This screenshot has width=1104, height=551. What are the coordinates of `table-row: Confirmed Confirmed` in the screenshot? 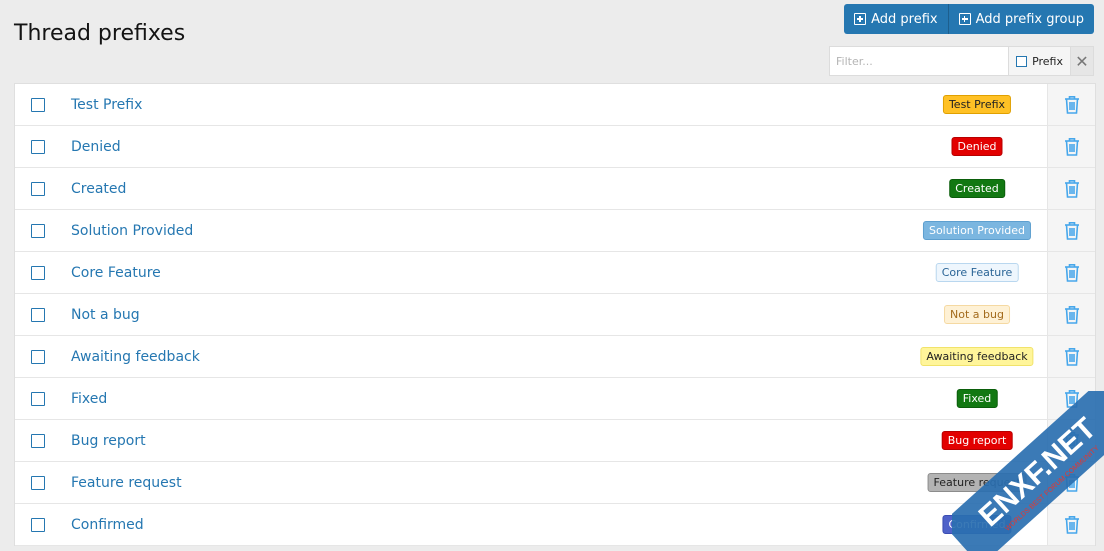 It's located at (555, 525).